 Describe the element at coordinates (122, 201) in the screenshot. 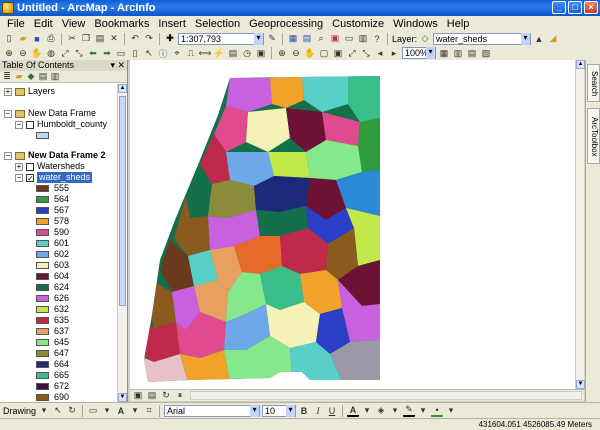

I see `scroll-thumb` at that location.